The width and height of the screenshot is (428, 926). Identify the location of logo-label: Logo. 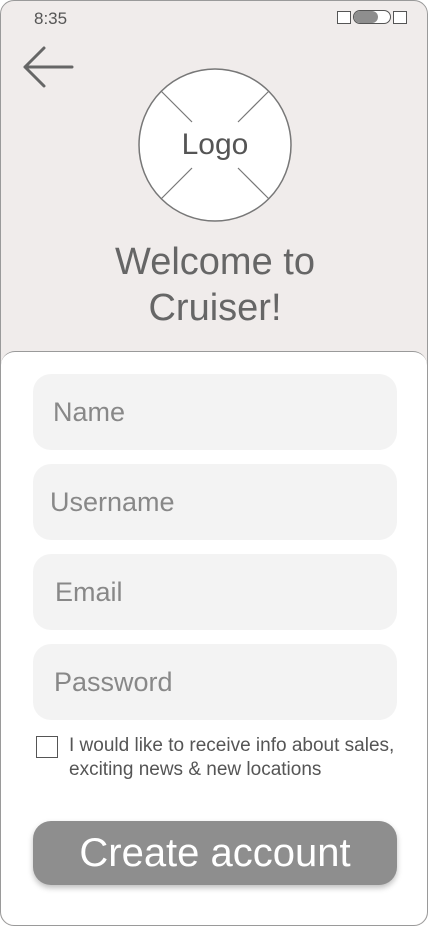
(215, 144).